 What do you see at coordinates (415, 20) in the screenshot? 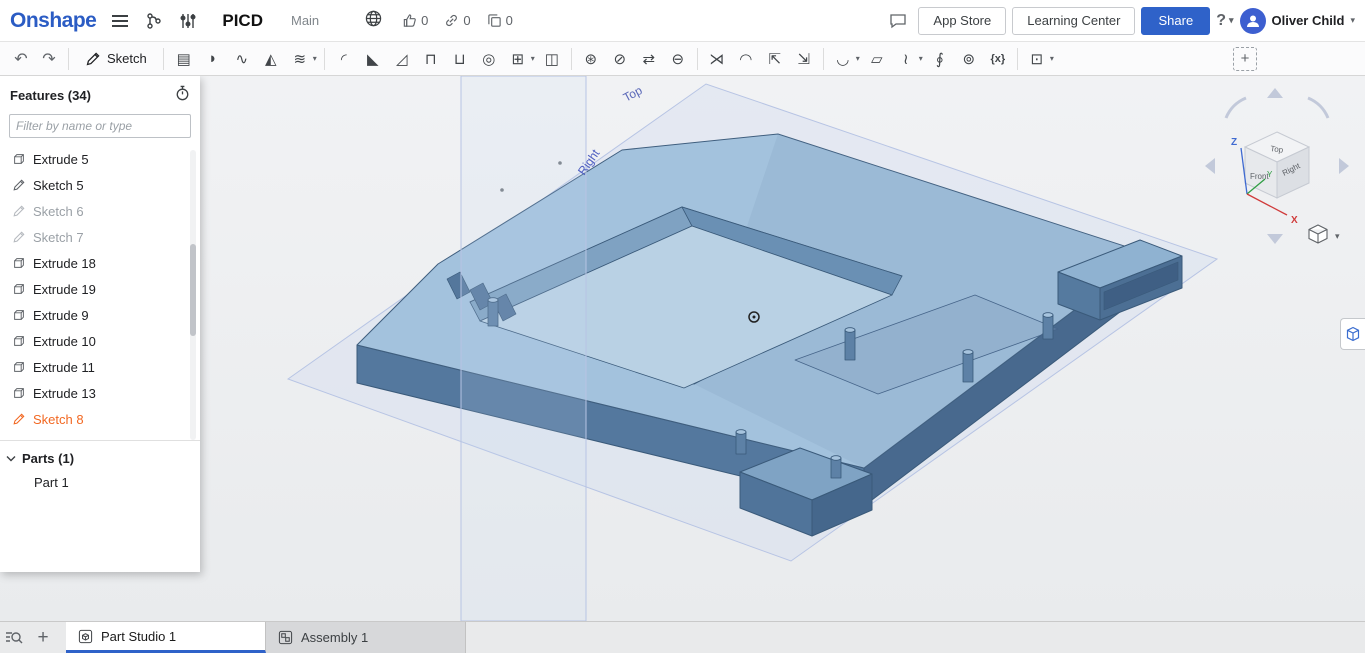
I see `likes-count: 0` at bounding box center [415, 20].